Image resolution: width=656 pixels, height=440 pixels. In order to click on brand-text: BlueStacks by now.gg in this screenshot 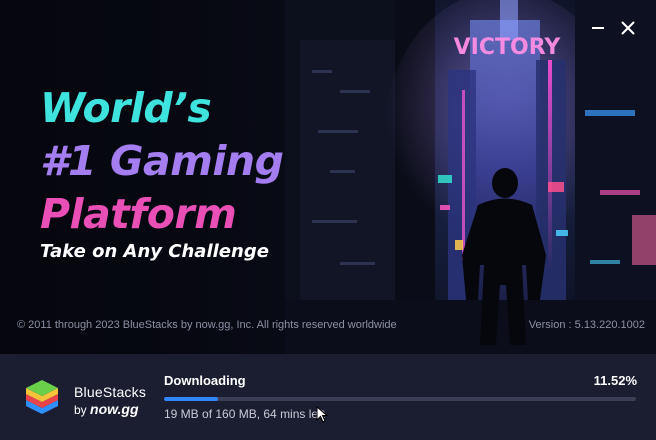, I will do `click(110, 400)`.